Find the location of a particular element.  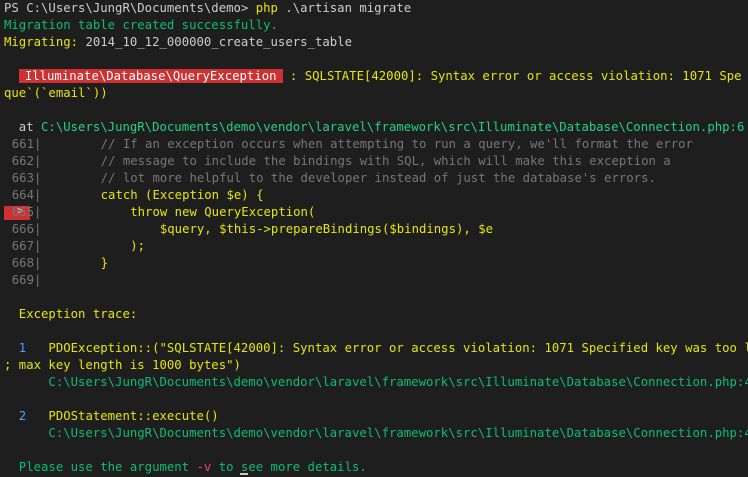

trace-number: 2 is located at coordinates (15, 416).